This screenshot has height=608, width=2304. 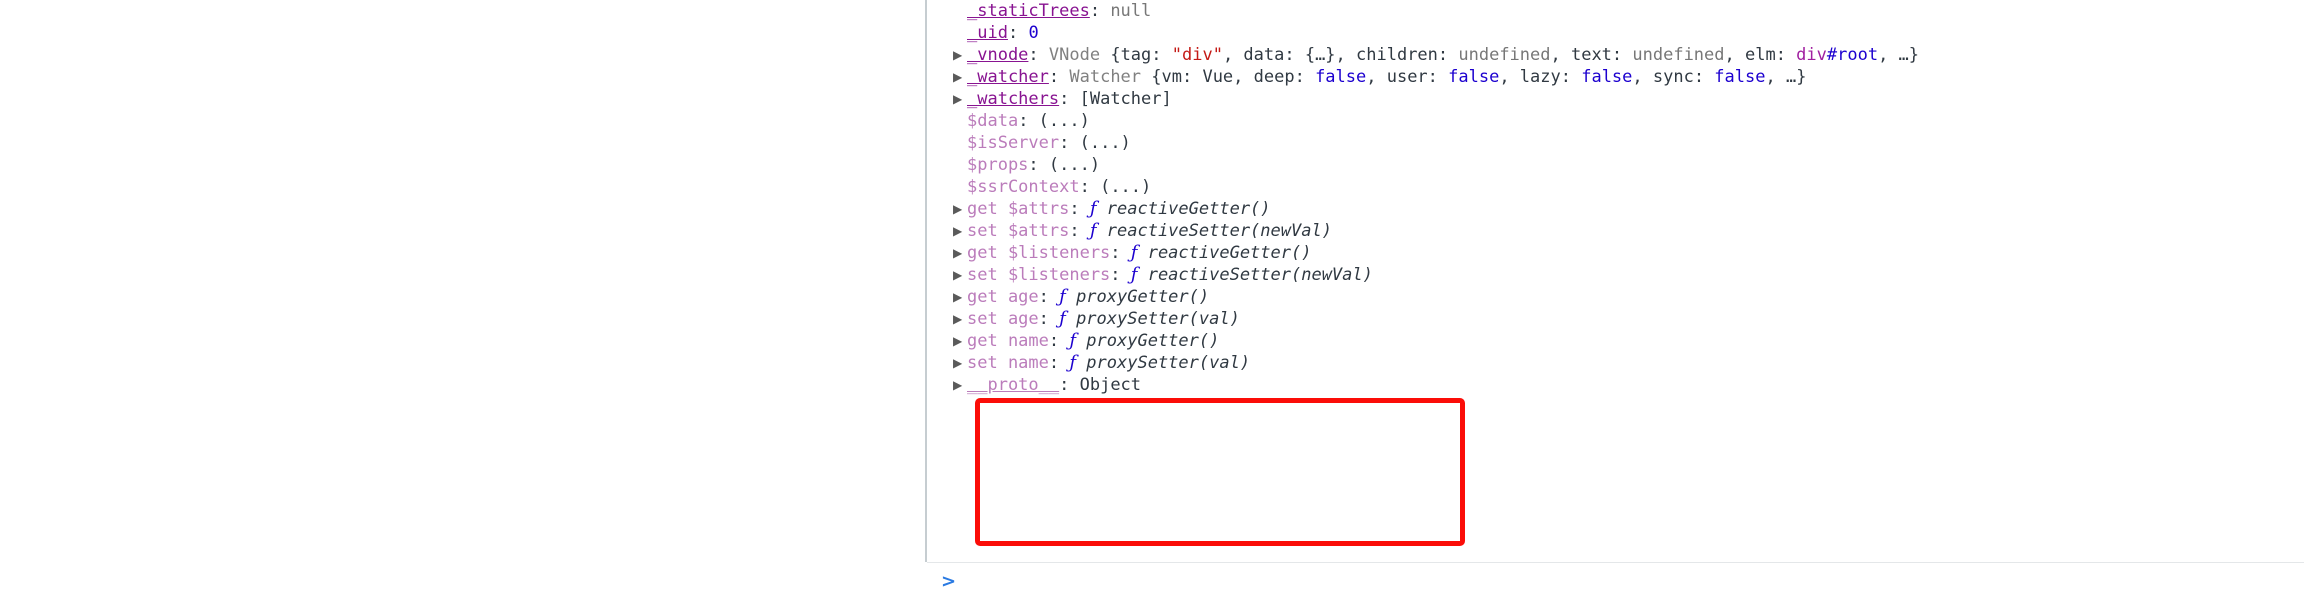 What do you see at coordinates (1615, 143) in the screenshot?
I see `console-property-row: ▶$isServer: (...)` at bounding box center [1615, 143].